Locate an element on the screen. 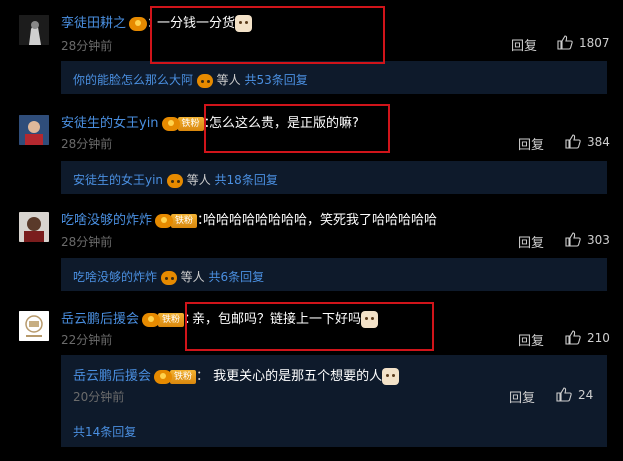 The width and height of the screenshot is (623, 461). username: 安徒生的女王yin 铁粉： is located at coordinates (139, 121).